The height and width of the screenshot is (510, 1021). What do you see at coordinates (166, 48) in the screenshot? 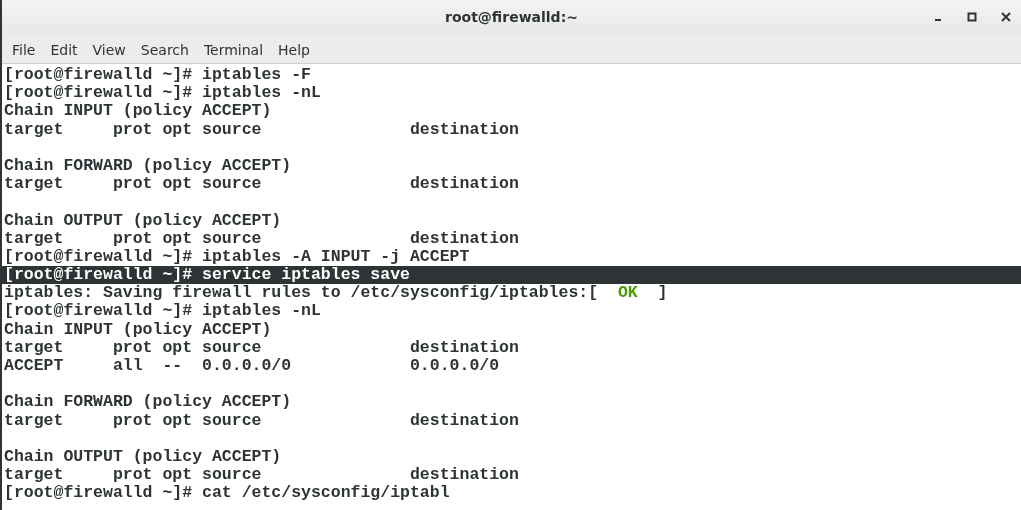
I see `menu-item: Search` at bounding box center [166, 48].